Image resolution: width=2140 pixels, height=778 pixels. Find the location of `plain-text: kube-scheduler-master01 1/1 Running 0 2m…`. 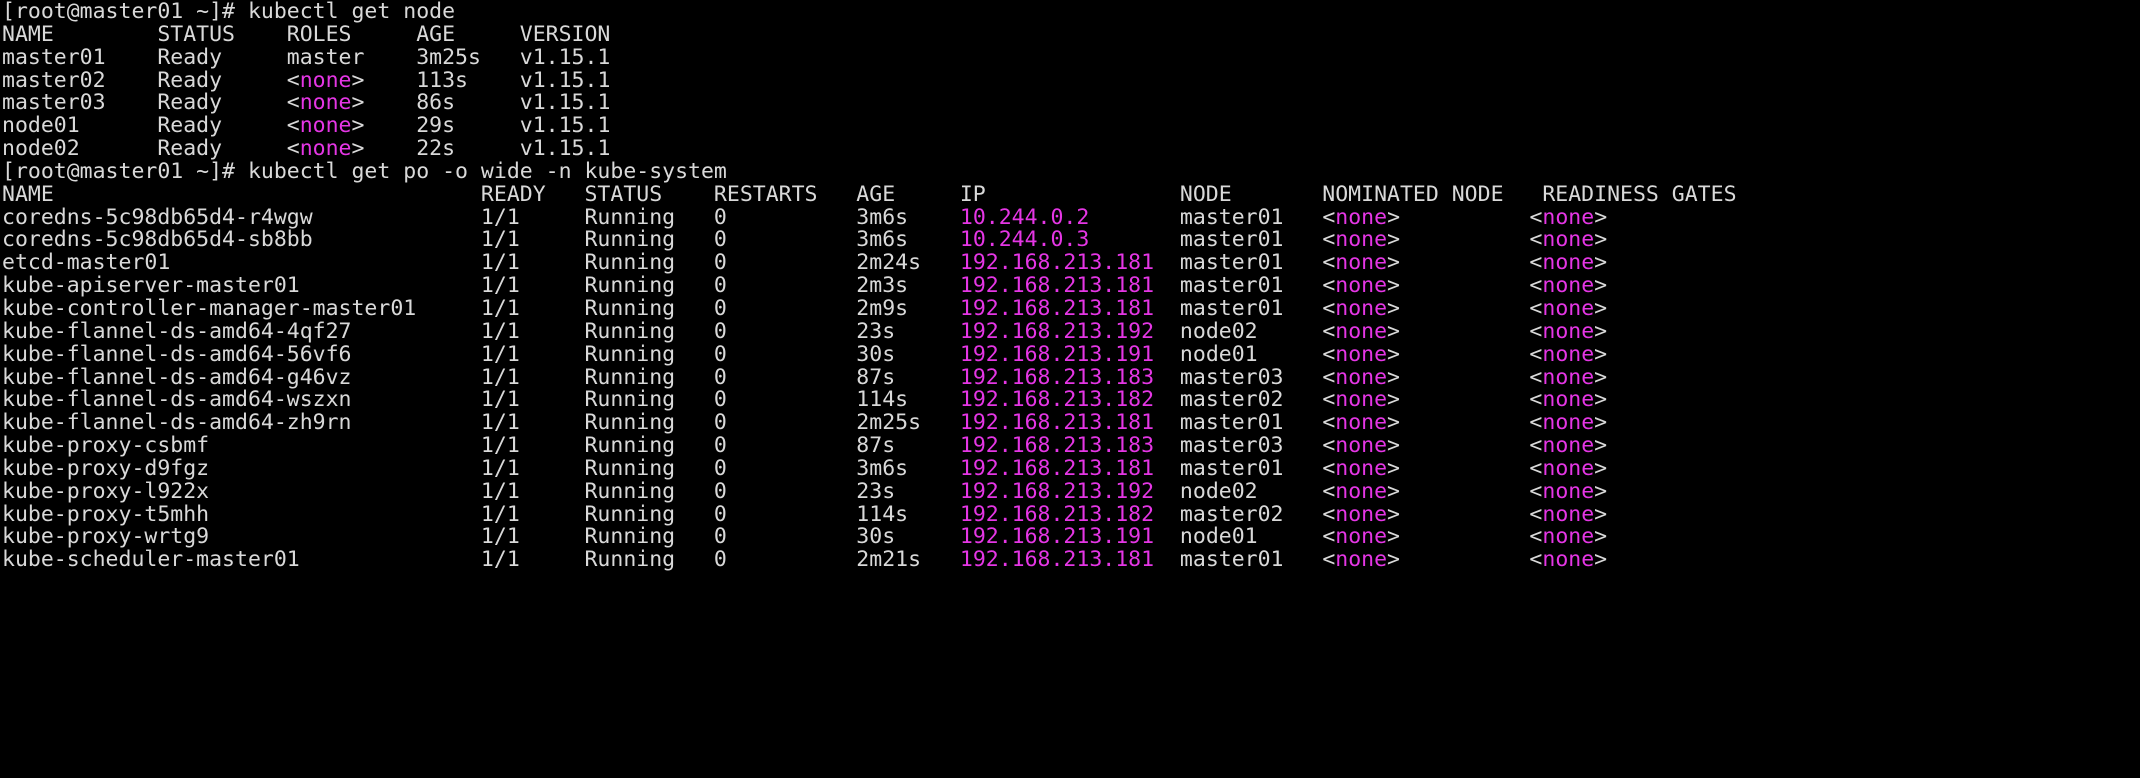

plain-text: kube-scheduler-master01 1/1 Running 0 2m… is located at coordinates (481, 560).